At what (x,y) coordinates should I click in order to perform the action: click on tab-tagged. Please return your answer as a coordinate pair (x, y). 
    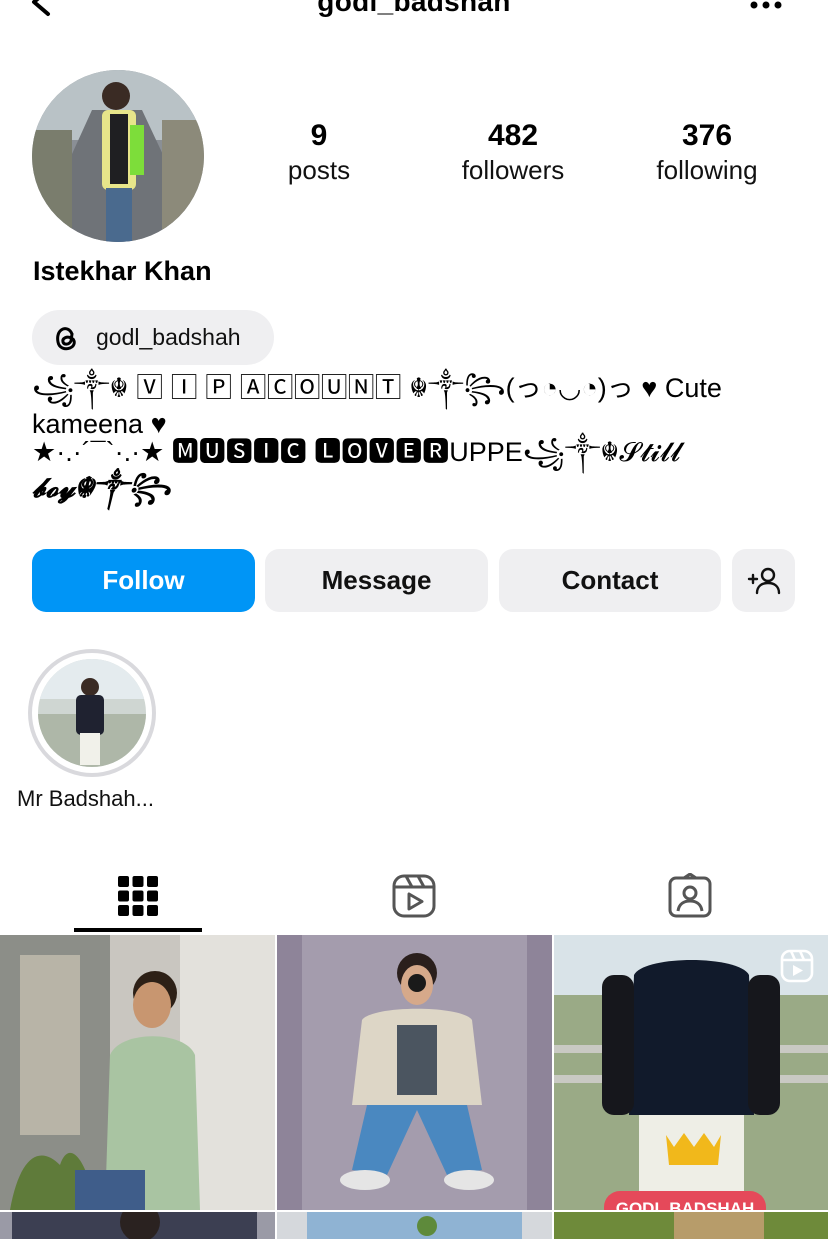
    Looking at the image, I should click on (690, 896).